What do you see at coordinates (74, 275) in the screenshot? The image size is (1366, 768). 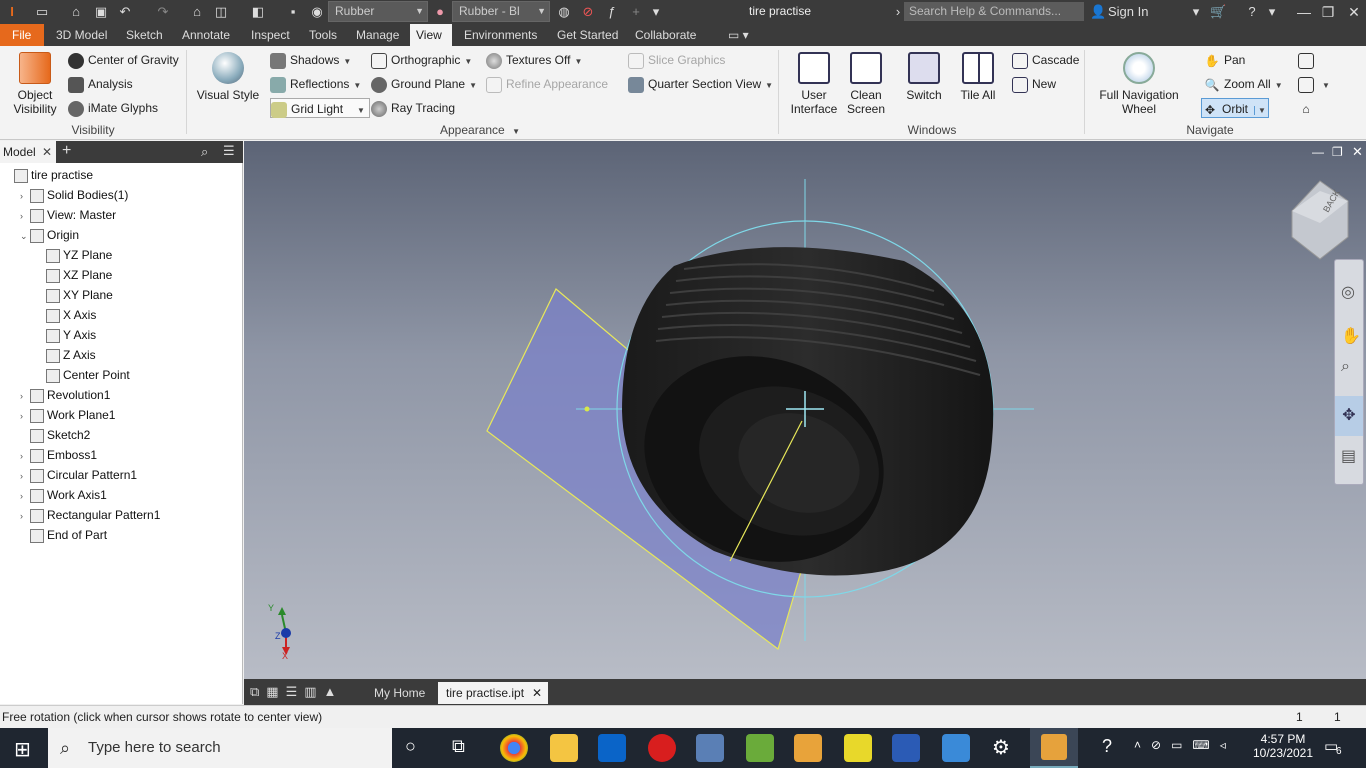 I see `tree-item: XZ Plane` at bounding box center [74, 275].